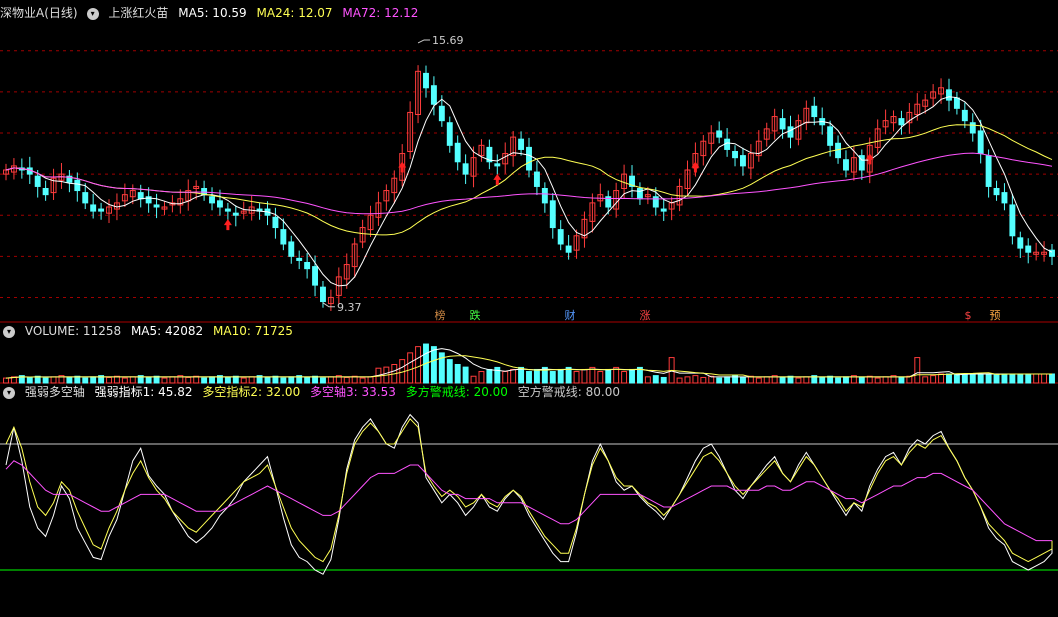 This screenshot has width=1058, height=617. I want to click on osc-menu-icon: ▾, so click(9, 392).